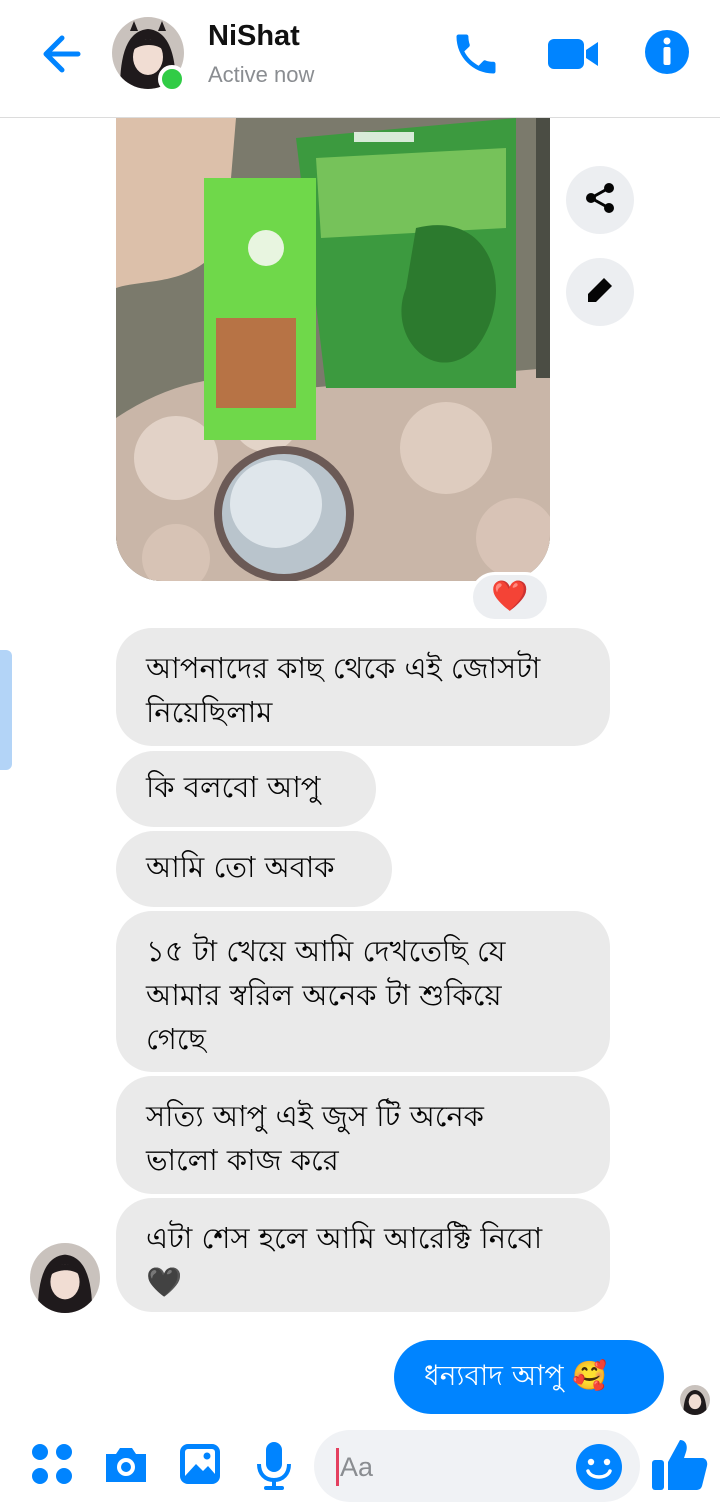 The height and width of the screenshot is (1509, 720). Describe the element at coordinates (275, 1465) in the screenshot. I see `microphone-icon` at that location.